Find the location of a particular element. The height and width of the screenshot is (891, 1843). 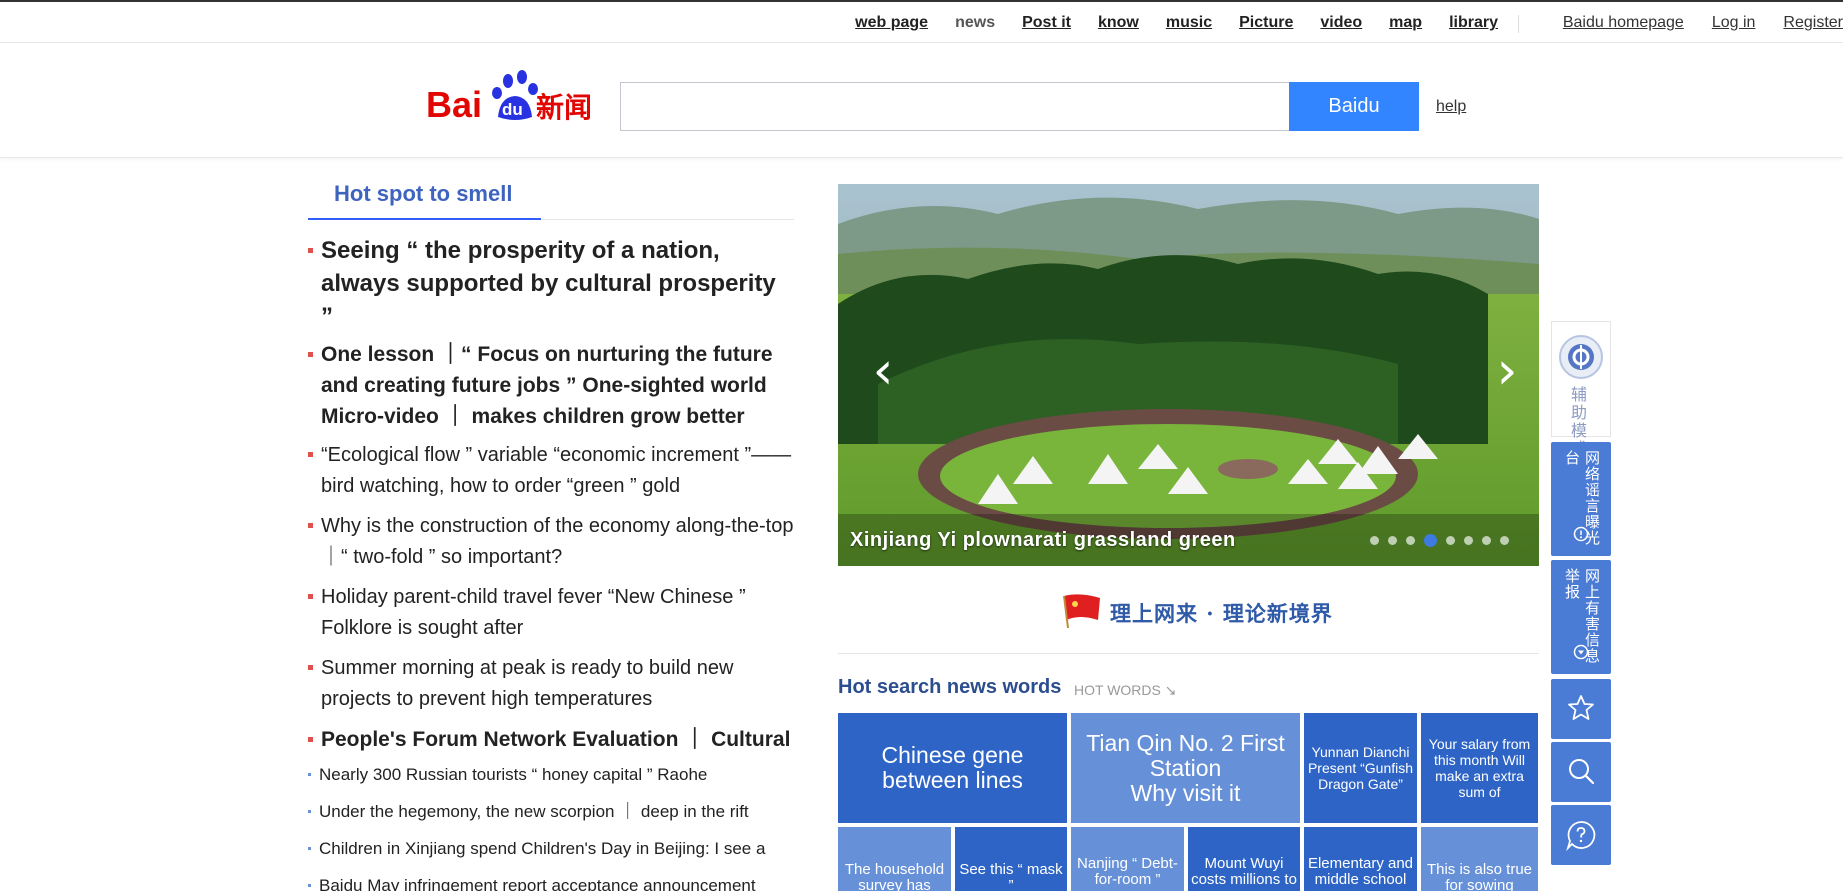

chevron-down-circle-icon is located at coordinates (1581, 654).